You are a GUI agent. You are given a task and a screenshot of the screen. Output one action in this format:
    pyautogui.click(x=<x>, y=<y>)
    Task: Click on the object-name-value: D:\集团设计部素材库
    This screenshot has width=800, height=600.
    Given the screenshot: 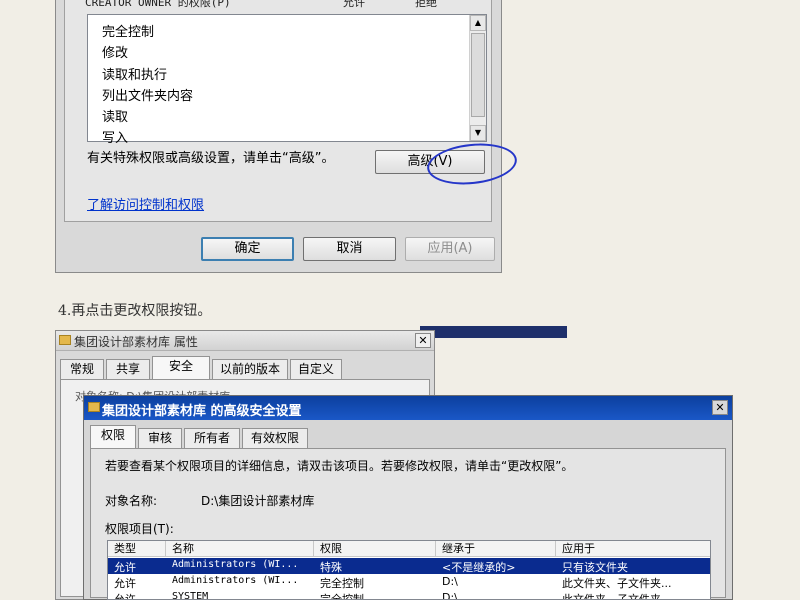 What is the action you would take?
    pyautogui.click(x=258, y=501)
    